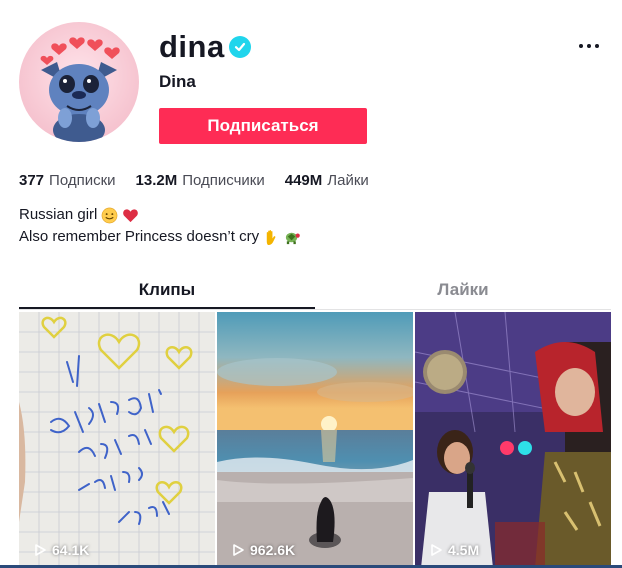 The image size is (622, 568). Describe the element at coordinates (273, 550) in the screenshot. I see `view-count-value: 962.6K` at that location.